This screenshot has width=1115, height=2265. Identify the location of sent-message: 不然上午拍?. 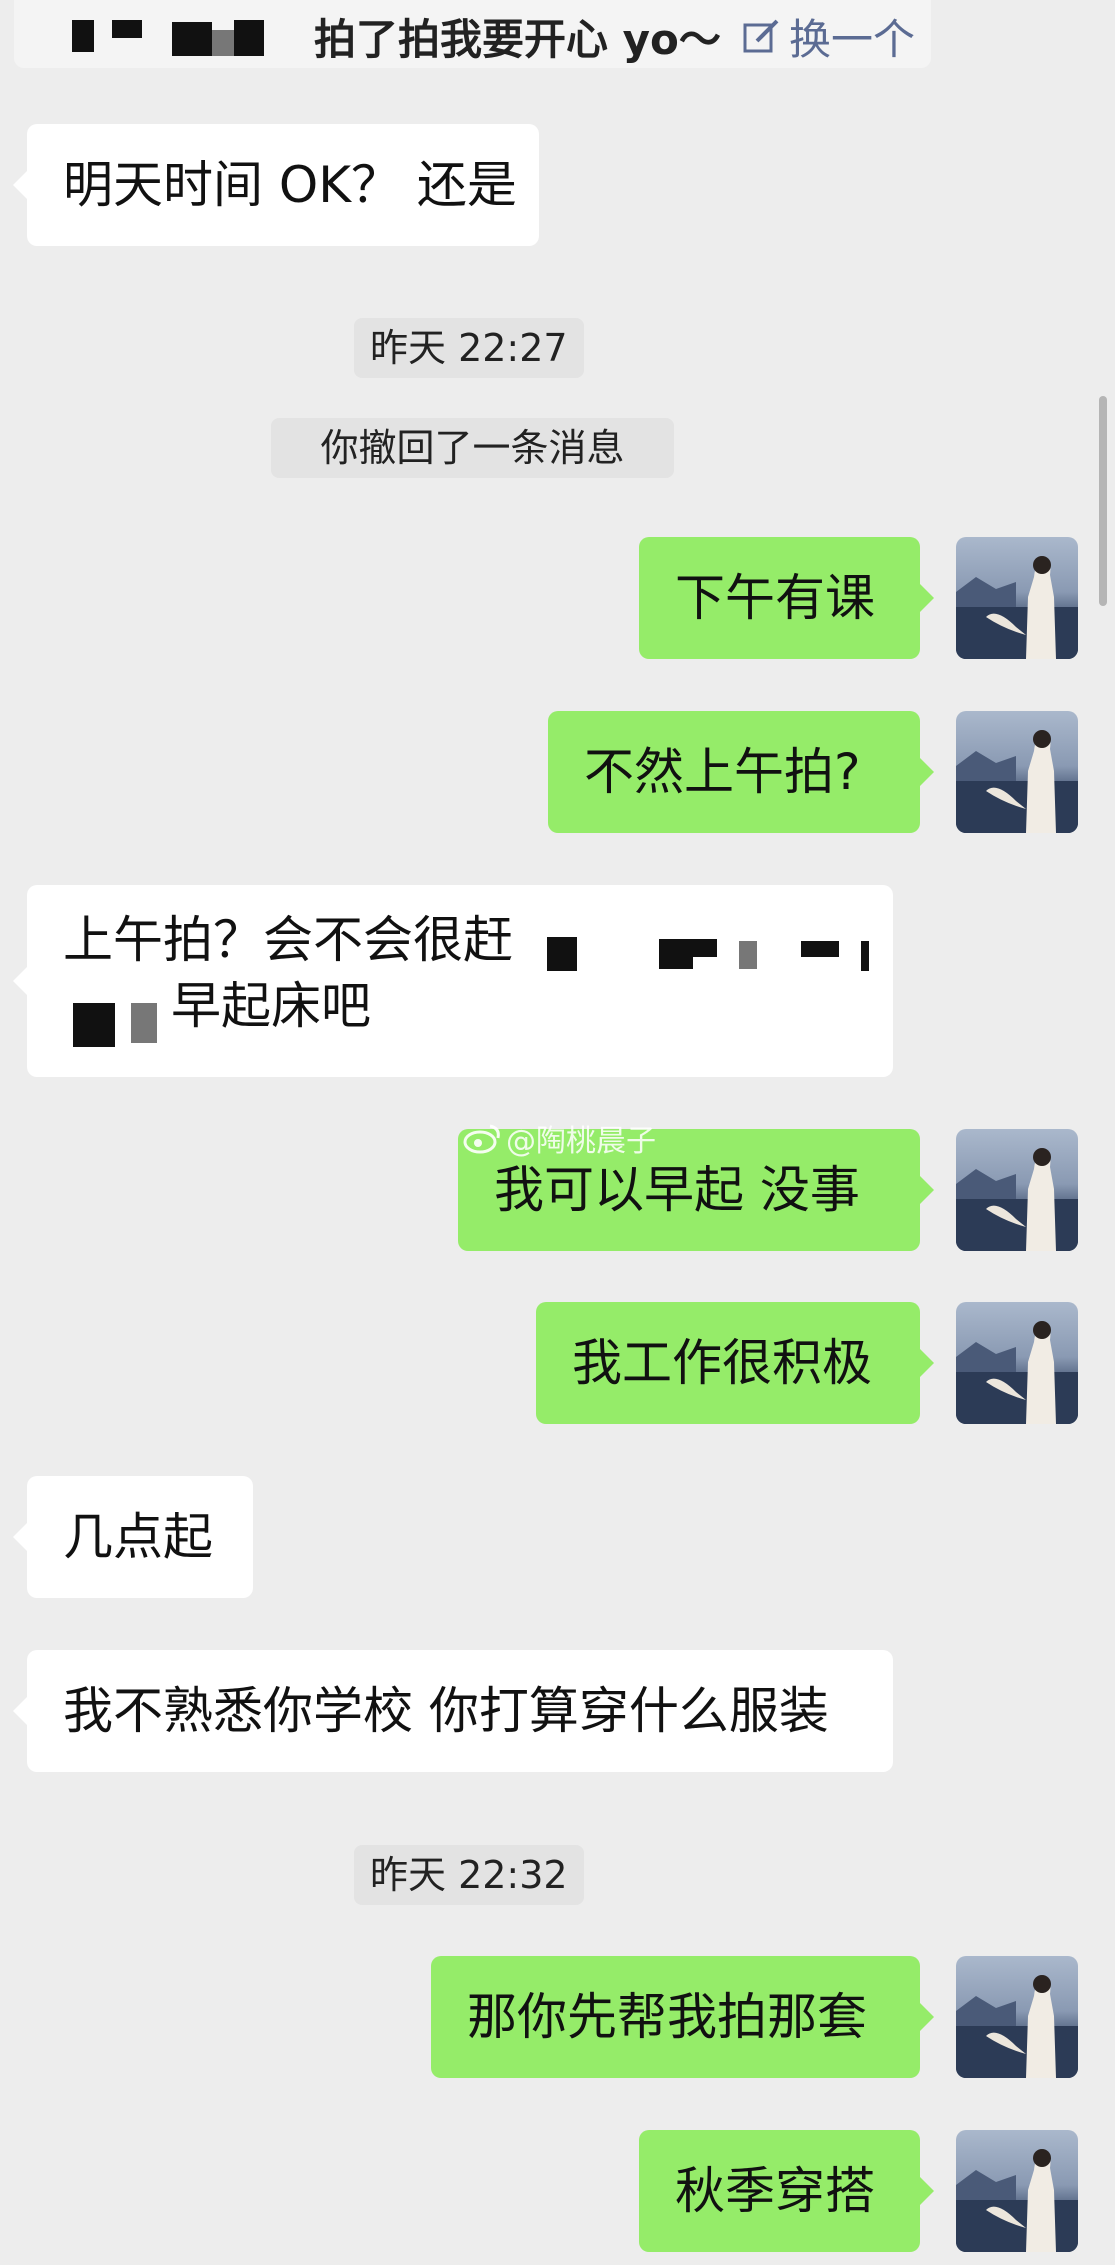
(741, 772).